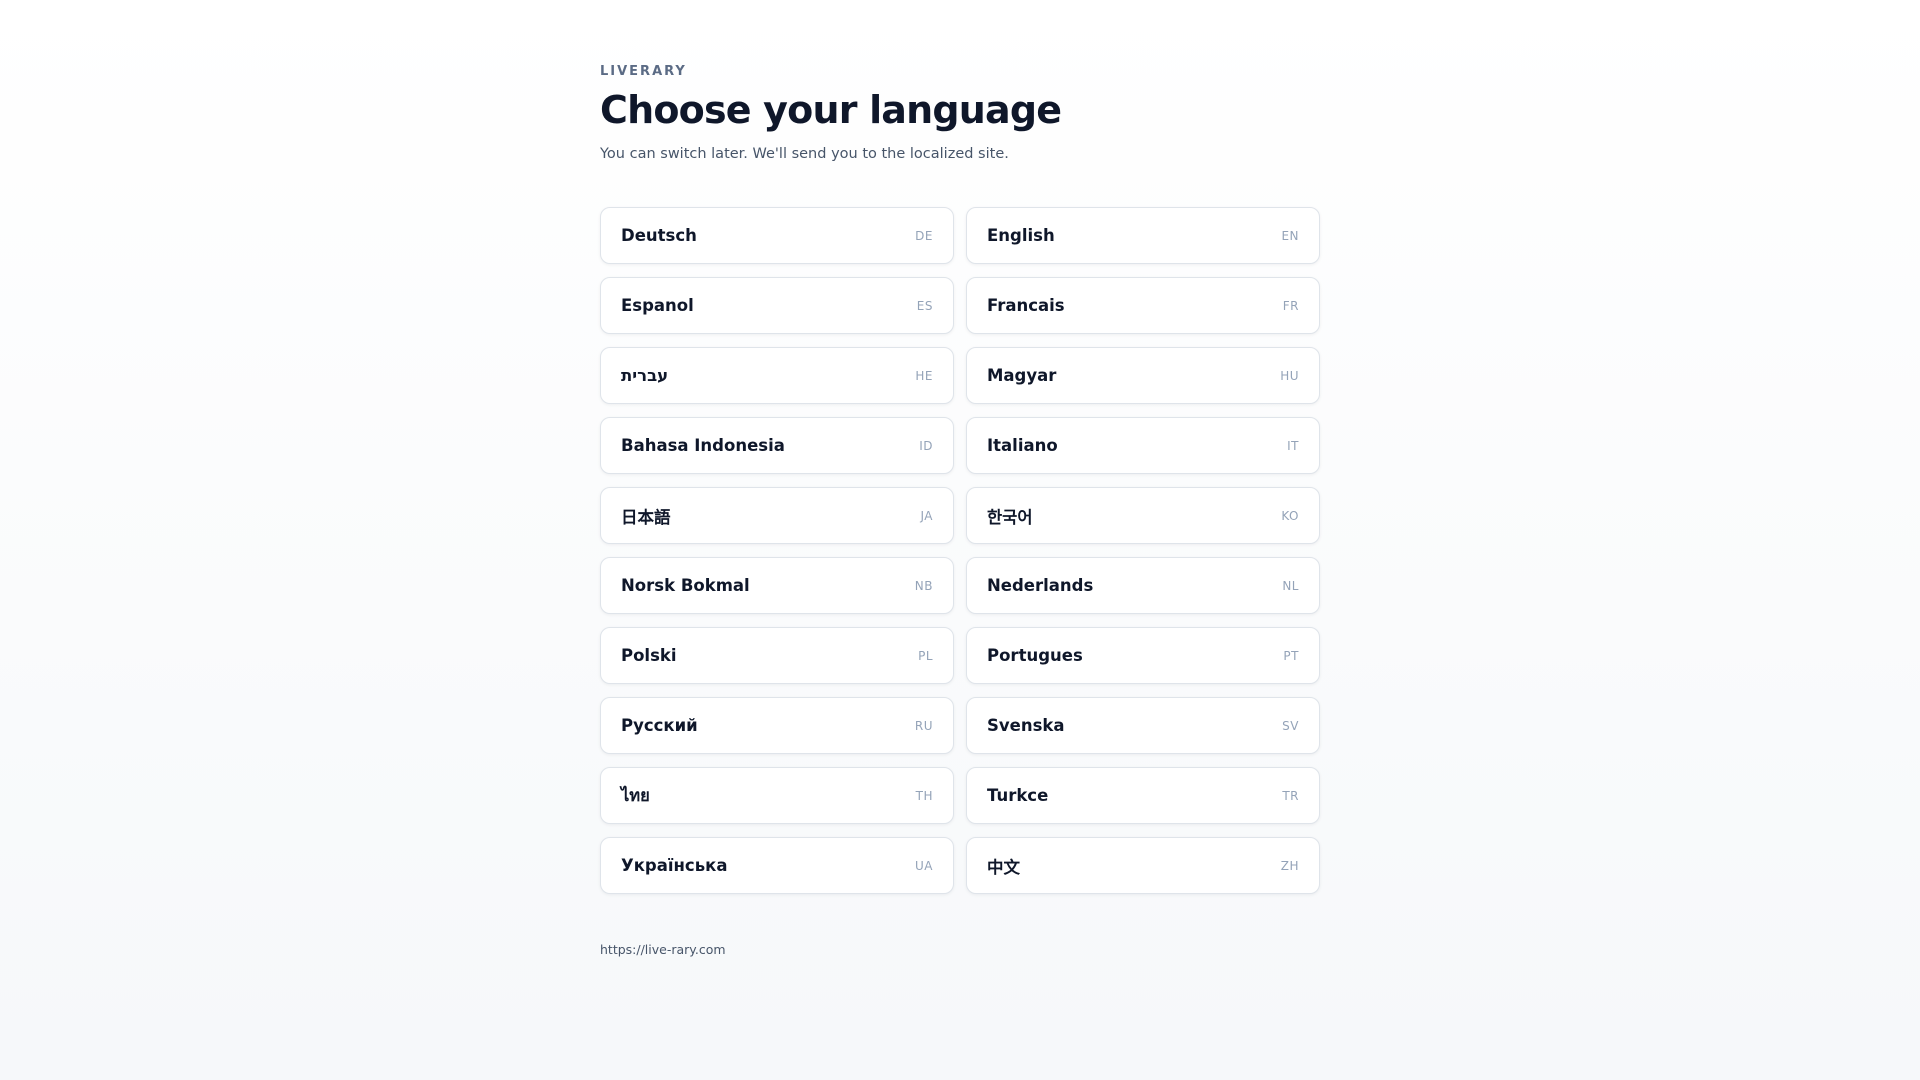  What do you see at coordinates (777, 795) in the screenshot?
I see `language-option-th: ไทย TH` at bounding box center [777, 795].